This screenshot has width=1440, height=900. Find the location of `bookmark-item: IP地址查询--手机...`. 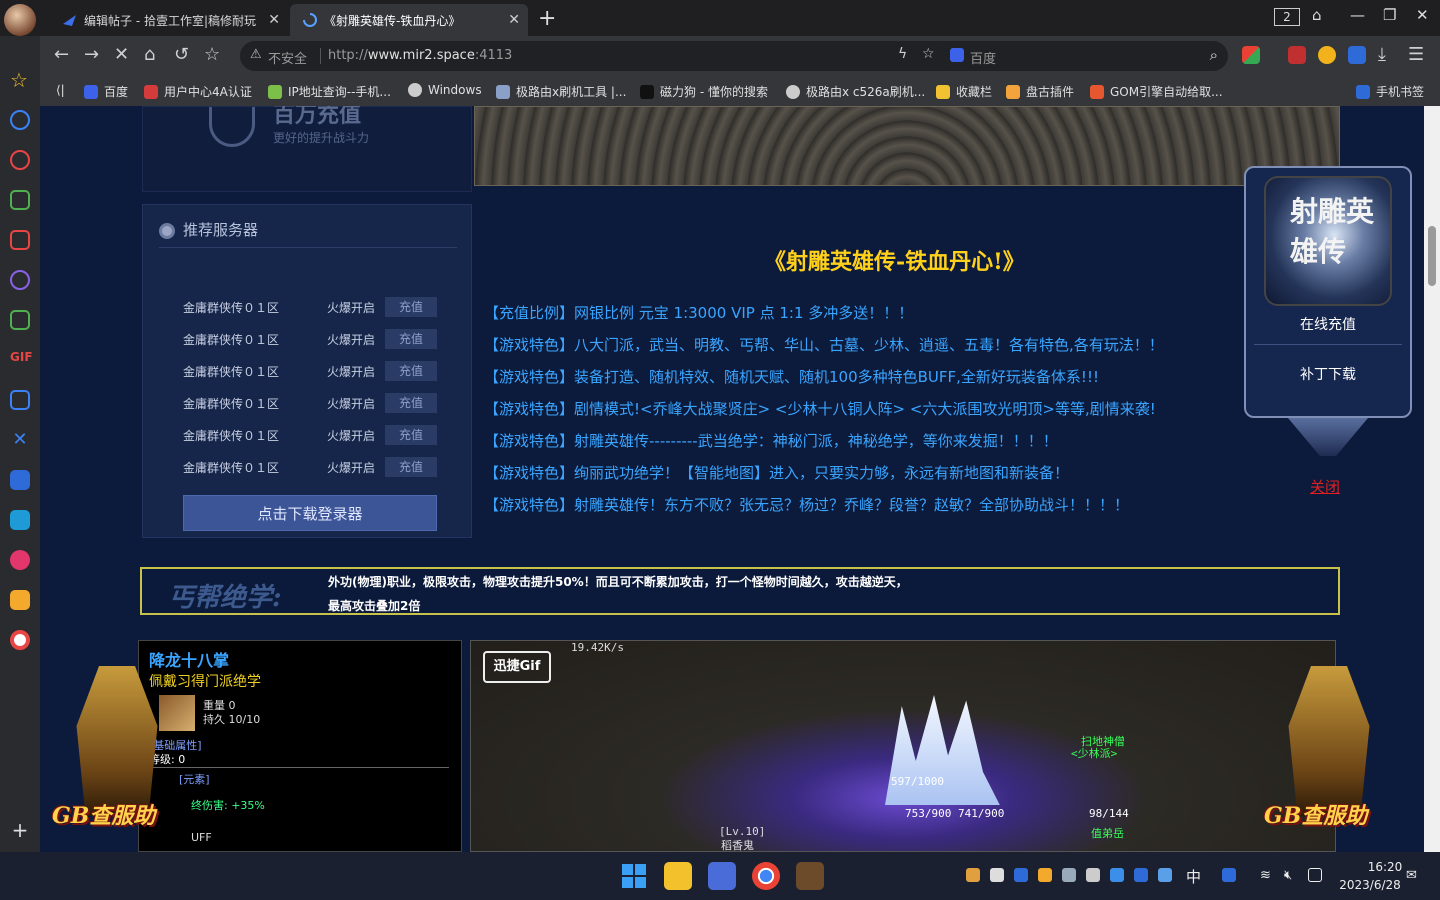

bookmark-item: IP地址查询--手机... is located at coordinates (329, 91).